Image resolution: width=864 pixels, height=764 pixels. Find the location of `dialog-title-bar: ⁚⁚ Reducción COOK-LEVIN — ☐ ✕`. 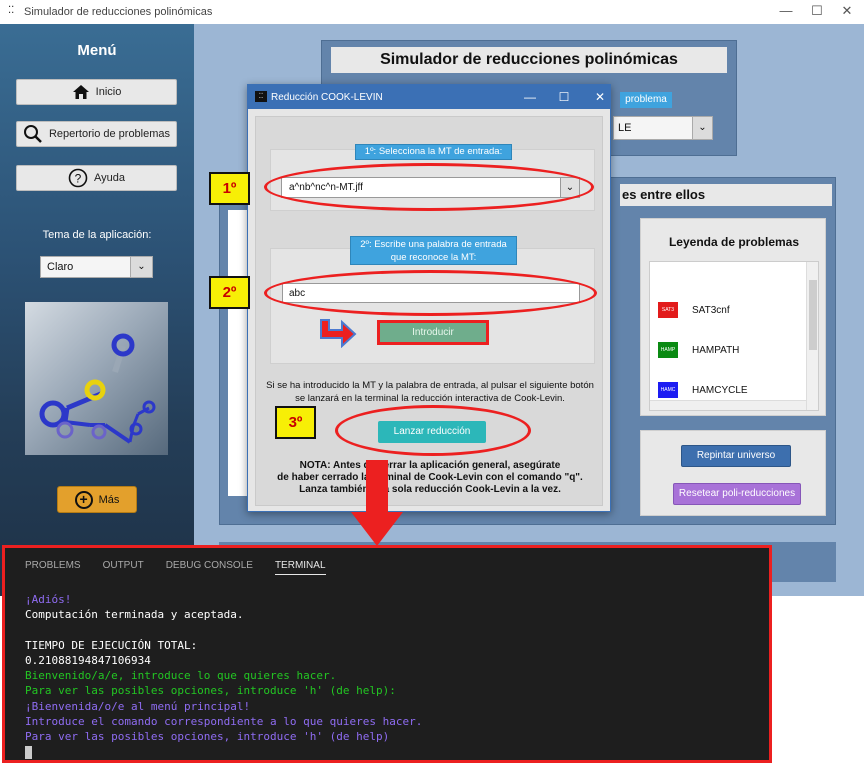

dialog-title-bar: ⁚⁚ Reducción COOK-LEVIN — ☐ ✕ is located at coordinates (429, 97).